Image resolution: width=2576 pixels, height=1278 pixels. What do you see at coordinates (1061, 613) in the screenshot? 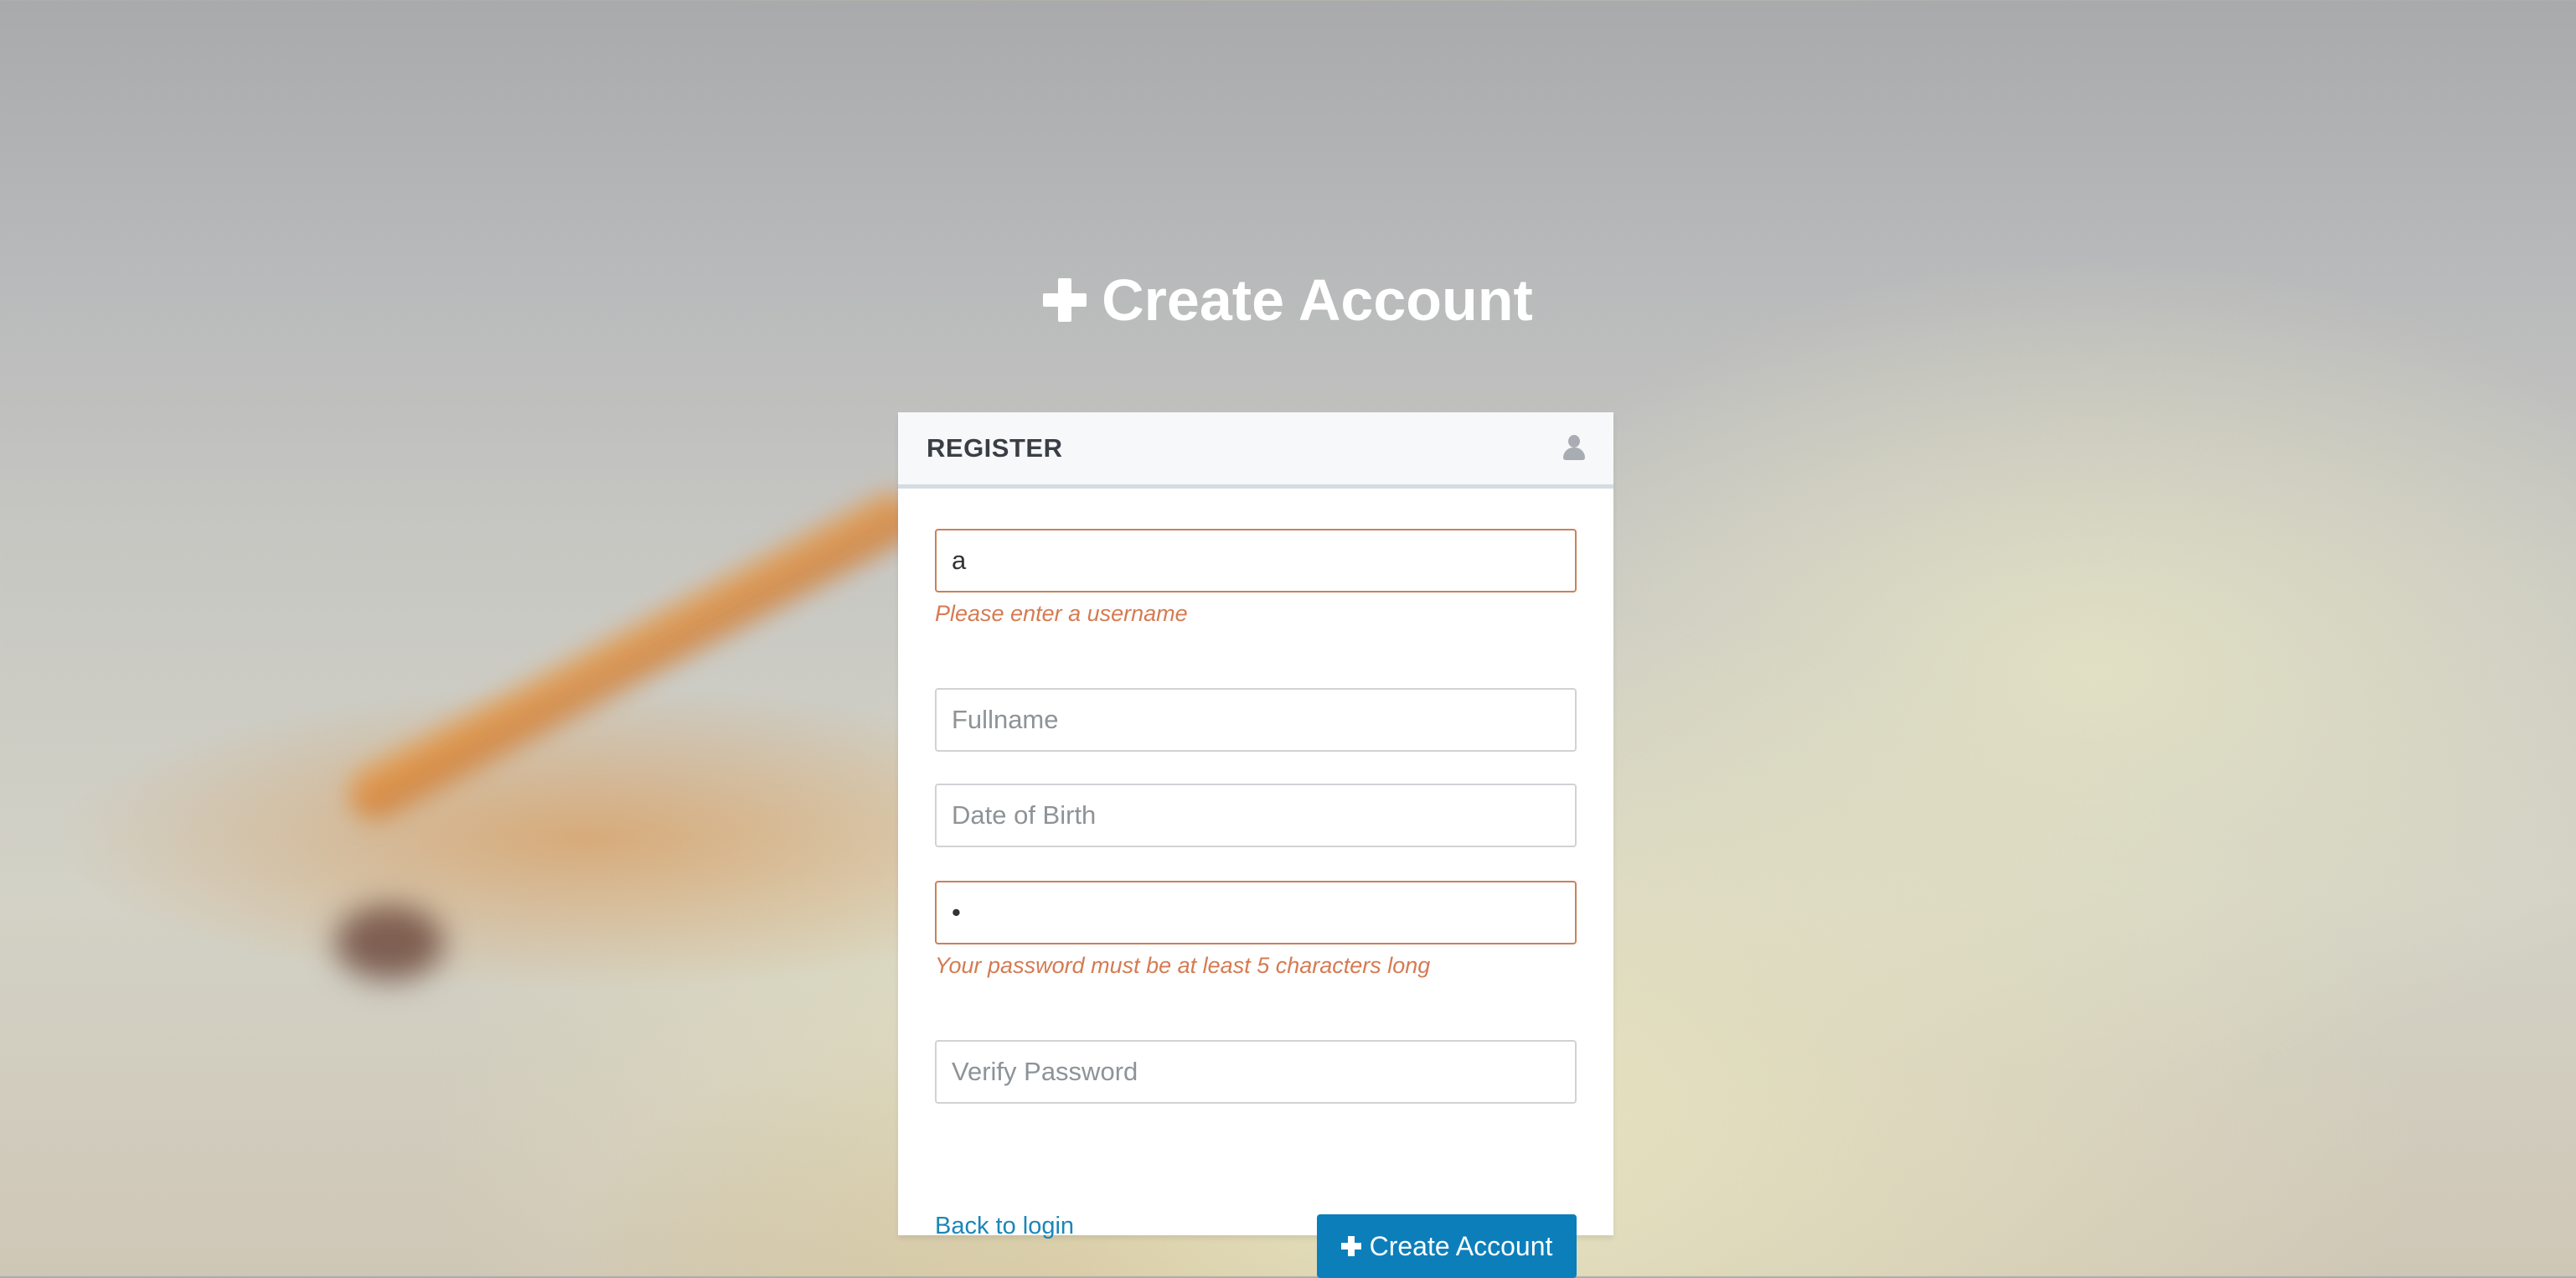
I see `username-error-message: Please enter a username` at bounding box center [1061, 613].